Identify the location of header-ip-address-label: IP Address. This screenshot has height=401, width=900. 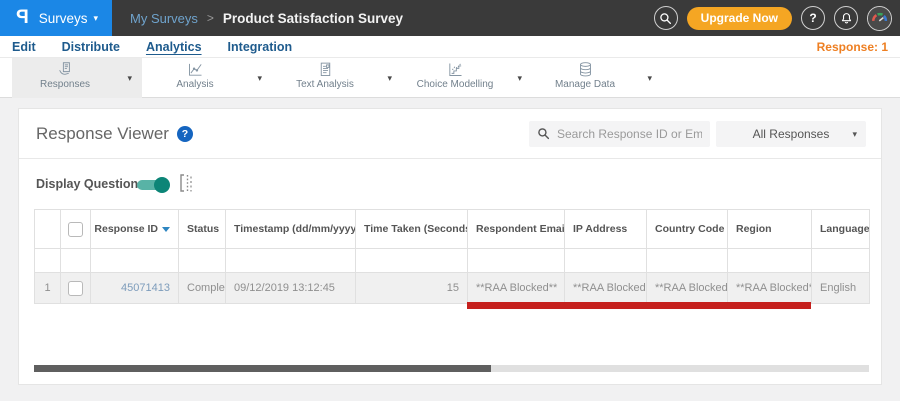
(600, 229).